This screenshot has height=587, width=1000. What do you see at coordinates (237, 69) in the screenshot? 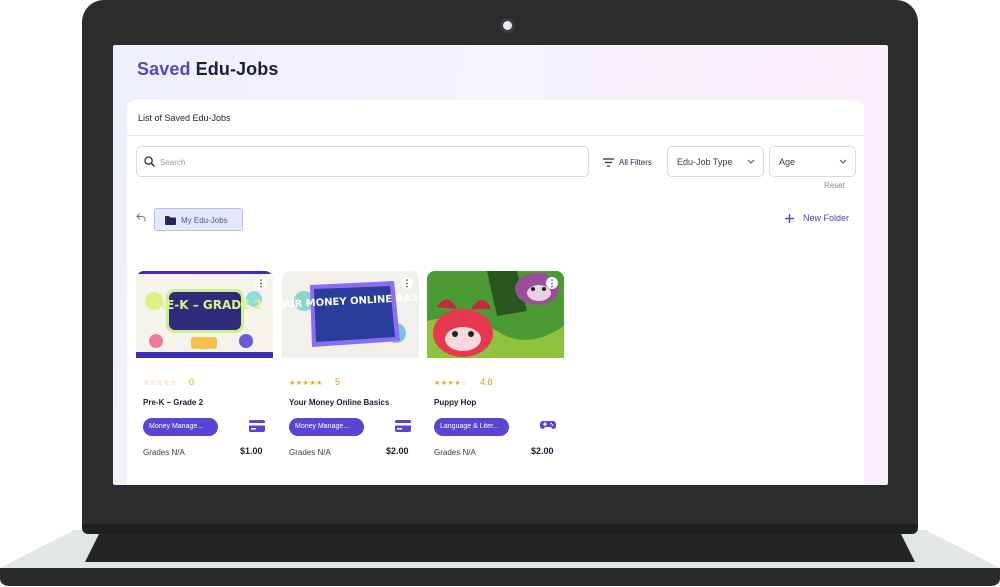
I see `page-title-rest: Edu-Jobs` at bounding box center [237, 69].